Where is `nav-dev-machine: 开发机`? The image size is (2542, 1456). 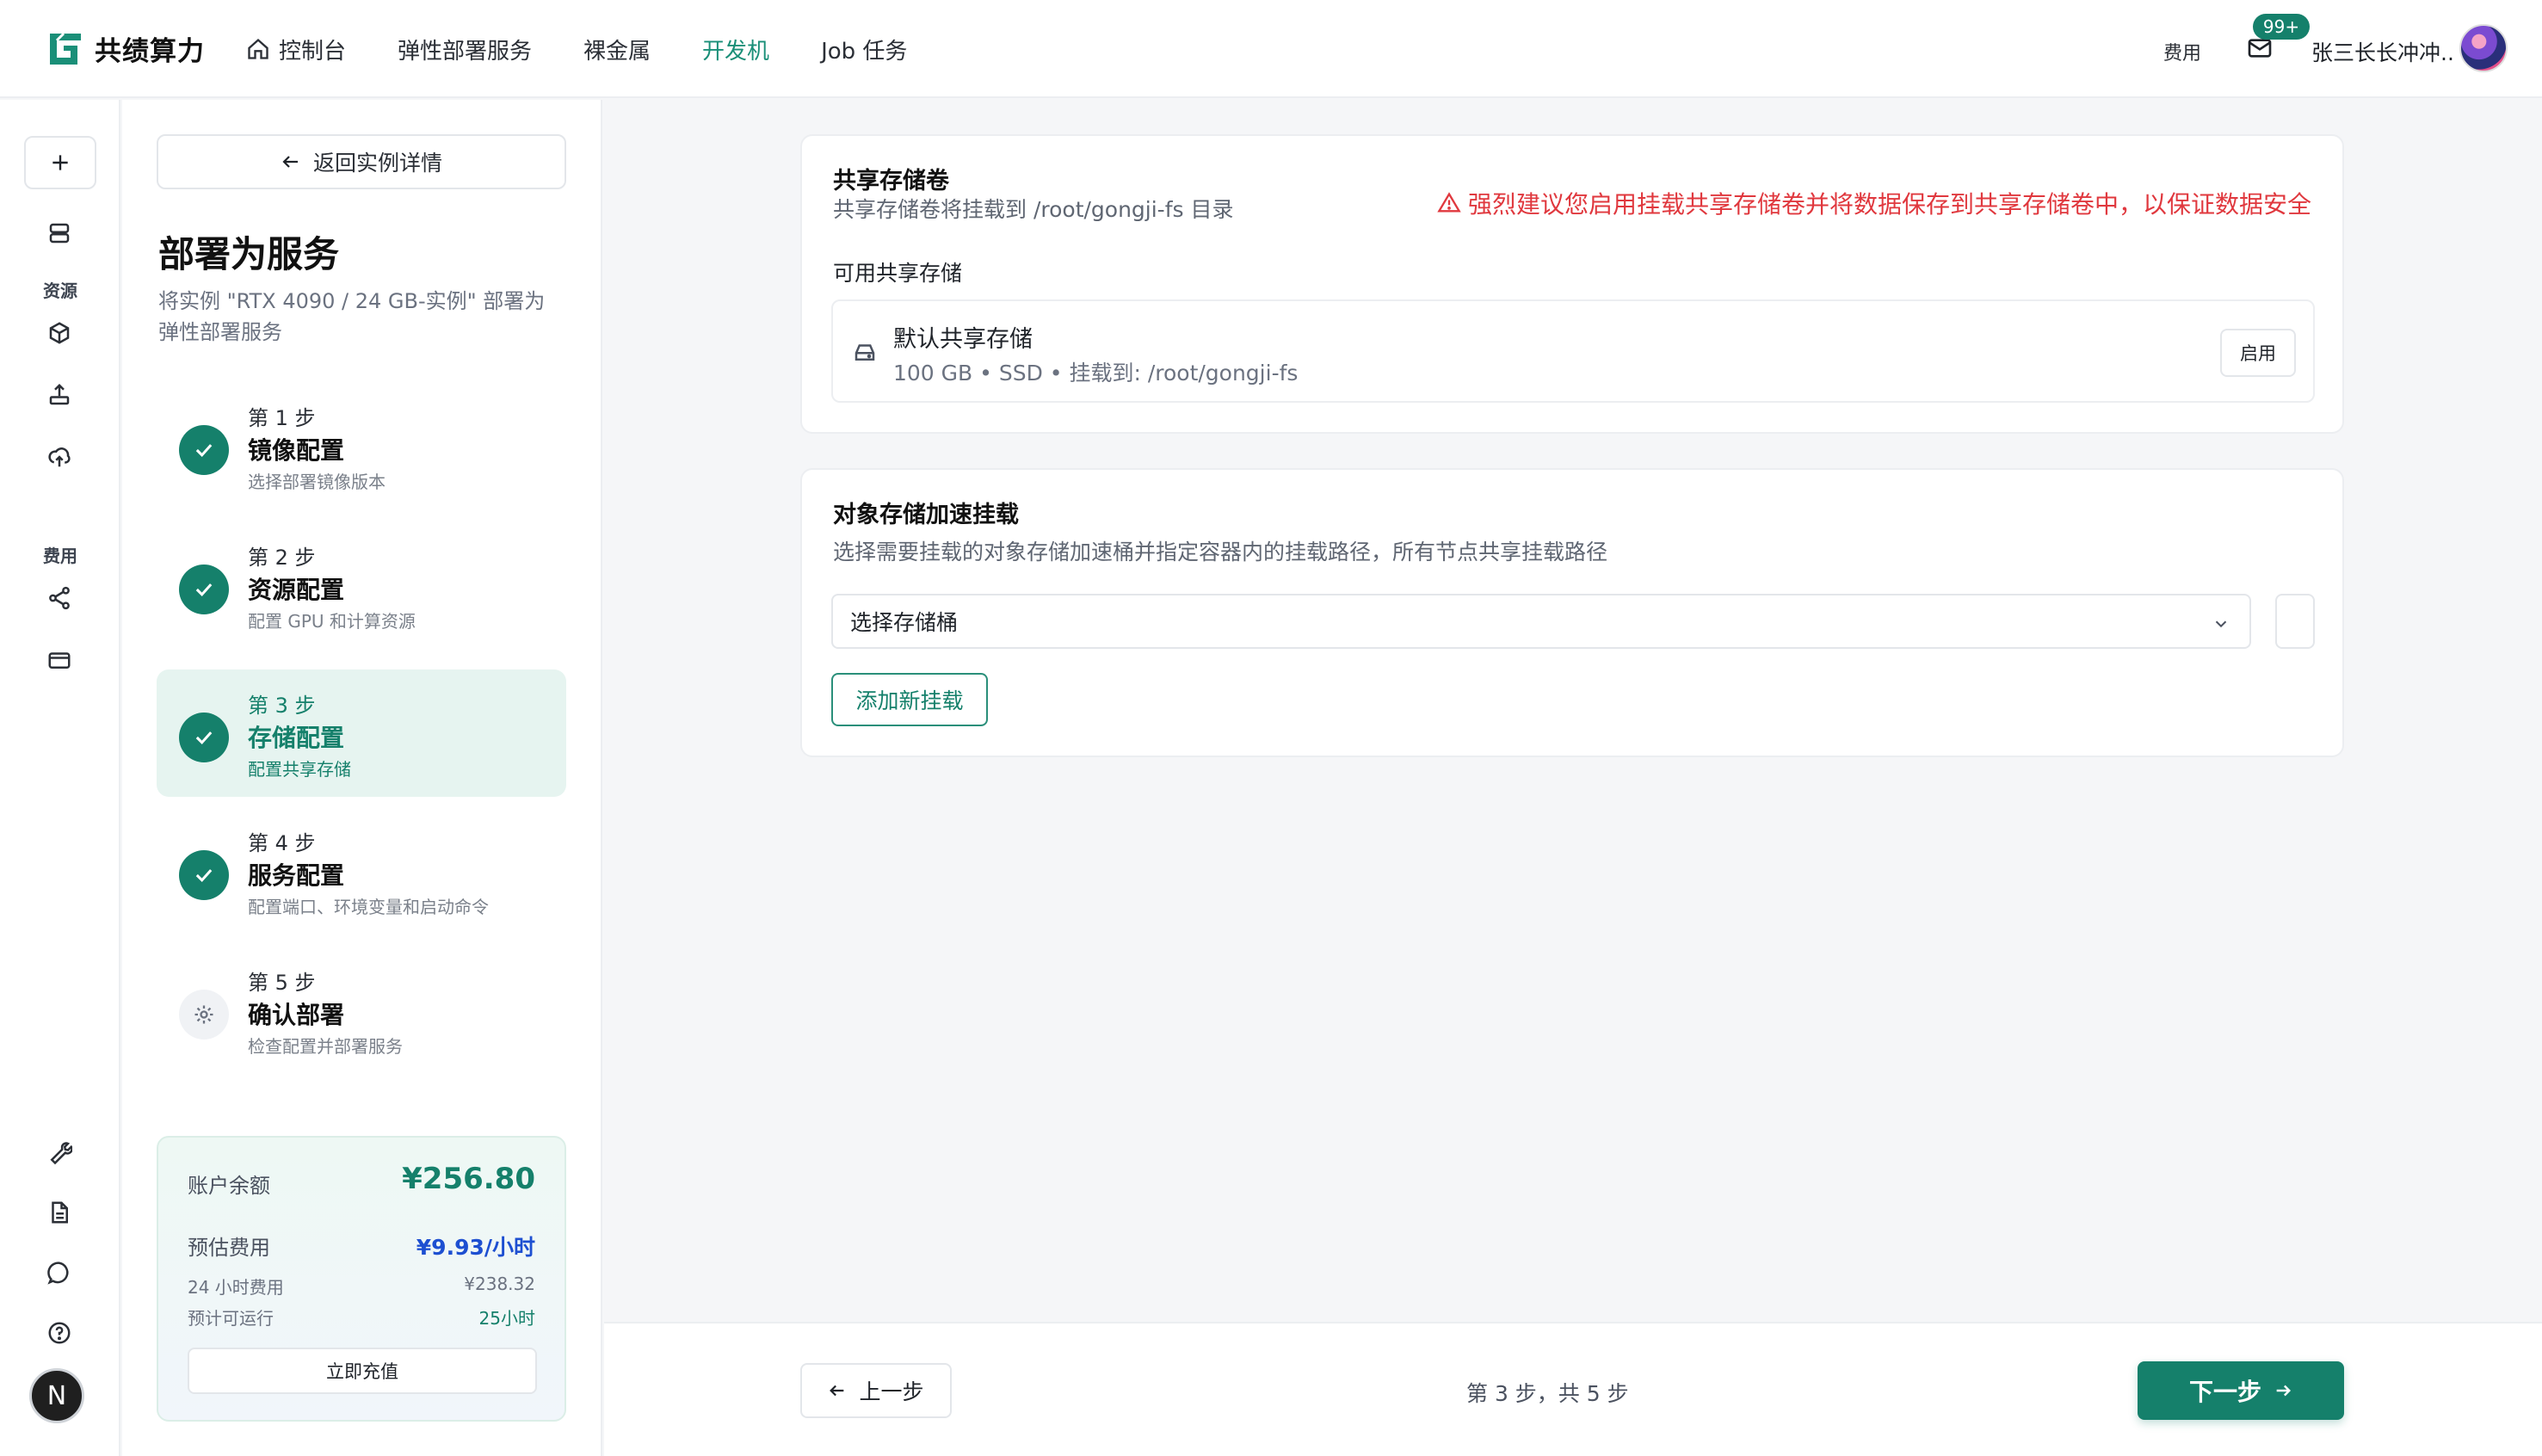 nav-dev-machine: 开发机 is located at coordinates (735, 49).